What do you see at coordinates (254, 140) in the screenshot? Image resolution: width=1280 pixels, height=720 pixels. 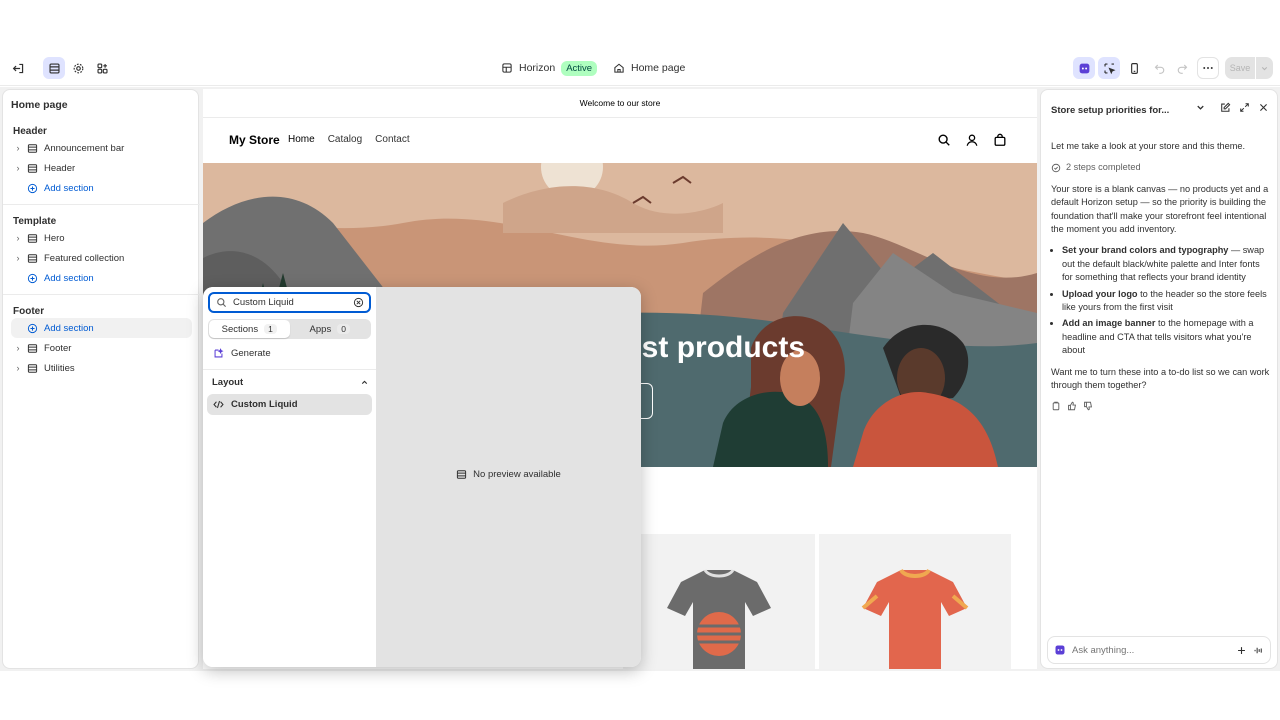 I see `store-logo: My Store` at bounding box center [254, 140].